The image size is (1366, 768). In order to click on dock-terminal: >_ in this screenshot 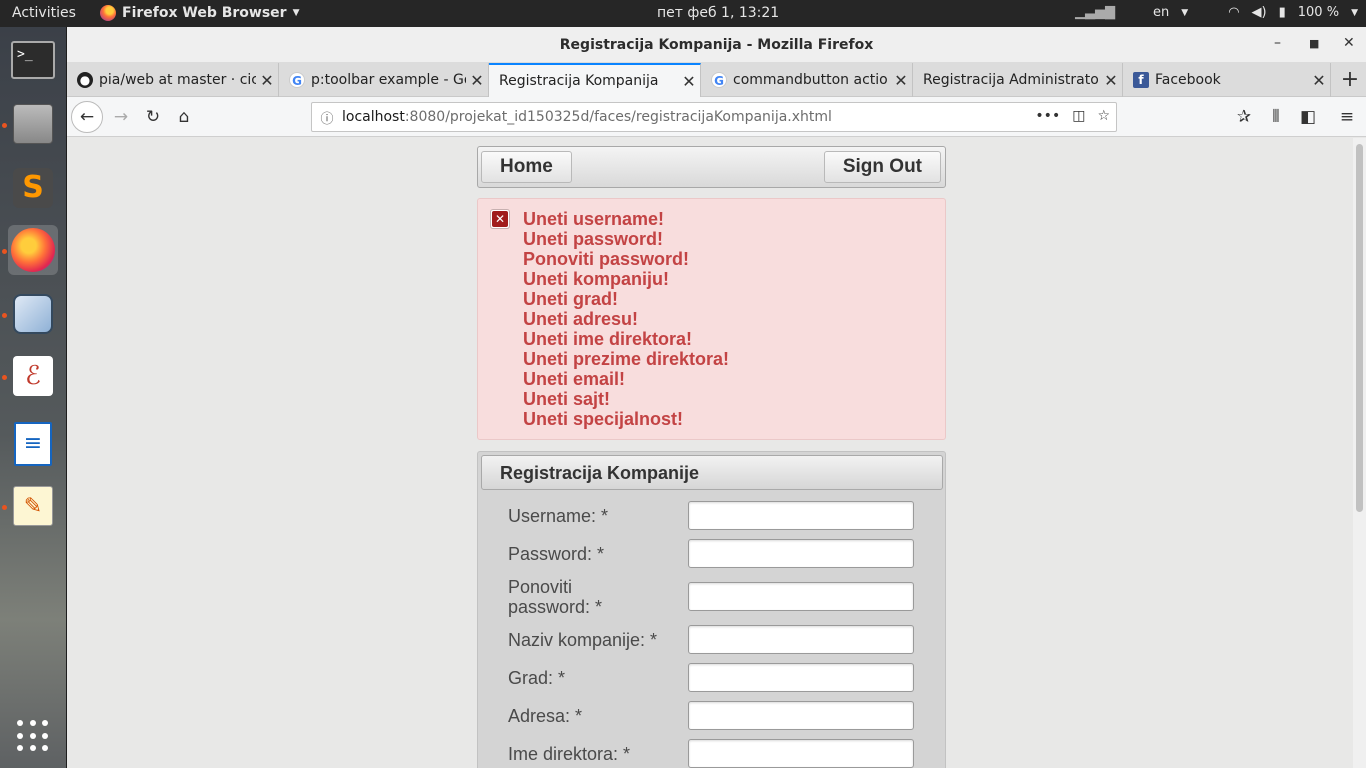, I will do `click(33, 60)`.